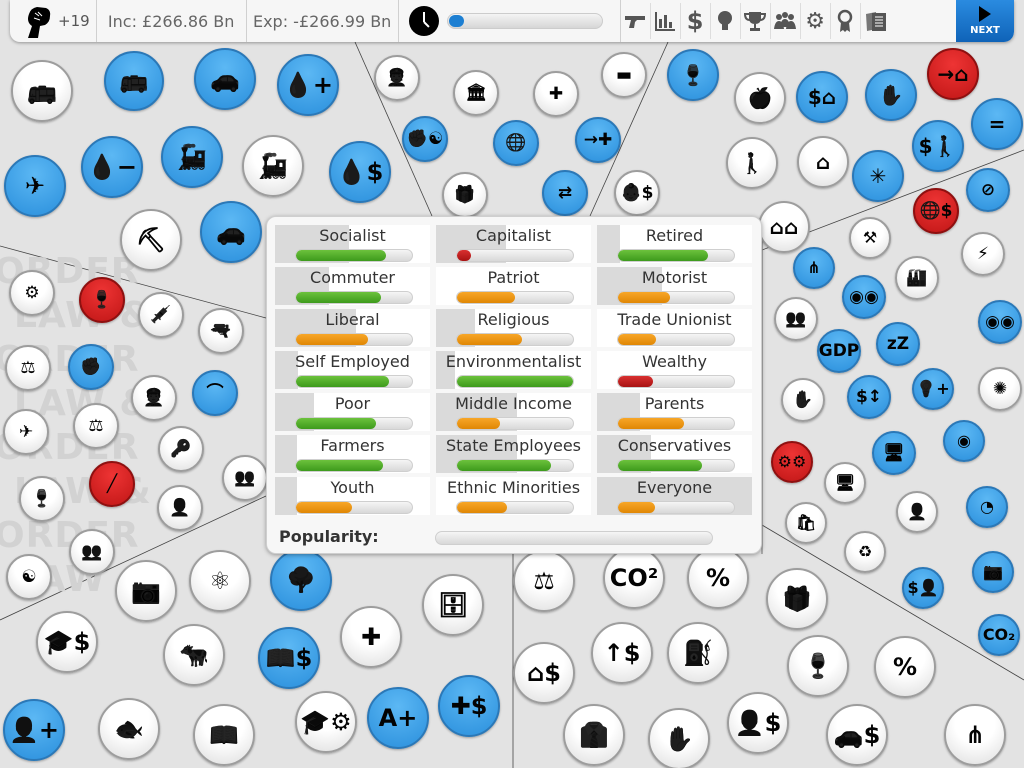 This screenshot has width=1024, height=768. What do you see at coordinates (869, 397) in the screenshot?
I see `dollar-updown-icon: $↕` at bounding box center [869, 397].